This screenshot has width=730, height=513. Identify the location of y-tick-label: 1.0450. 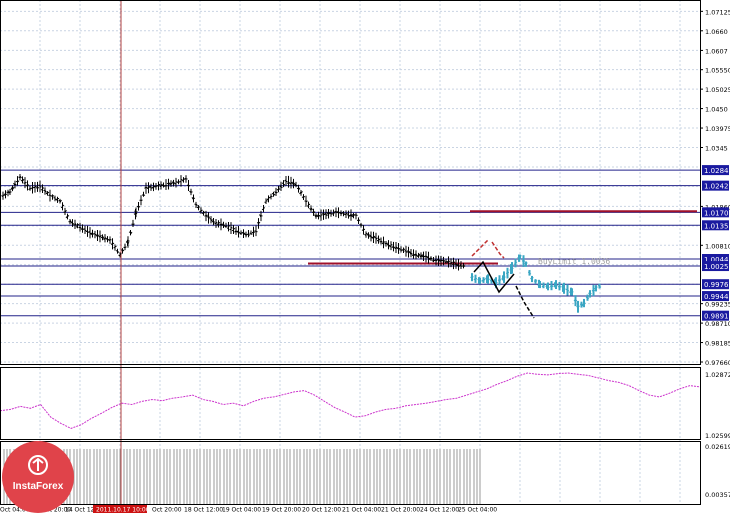
(716, 110).